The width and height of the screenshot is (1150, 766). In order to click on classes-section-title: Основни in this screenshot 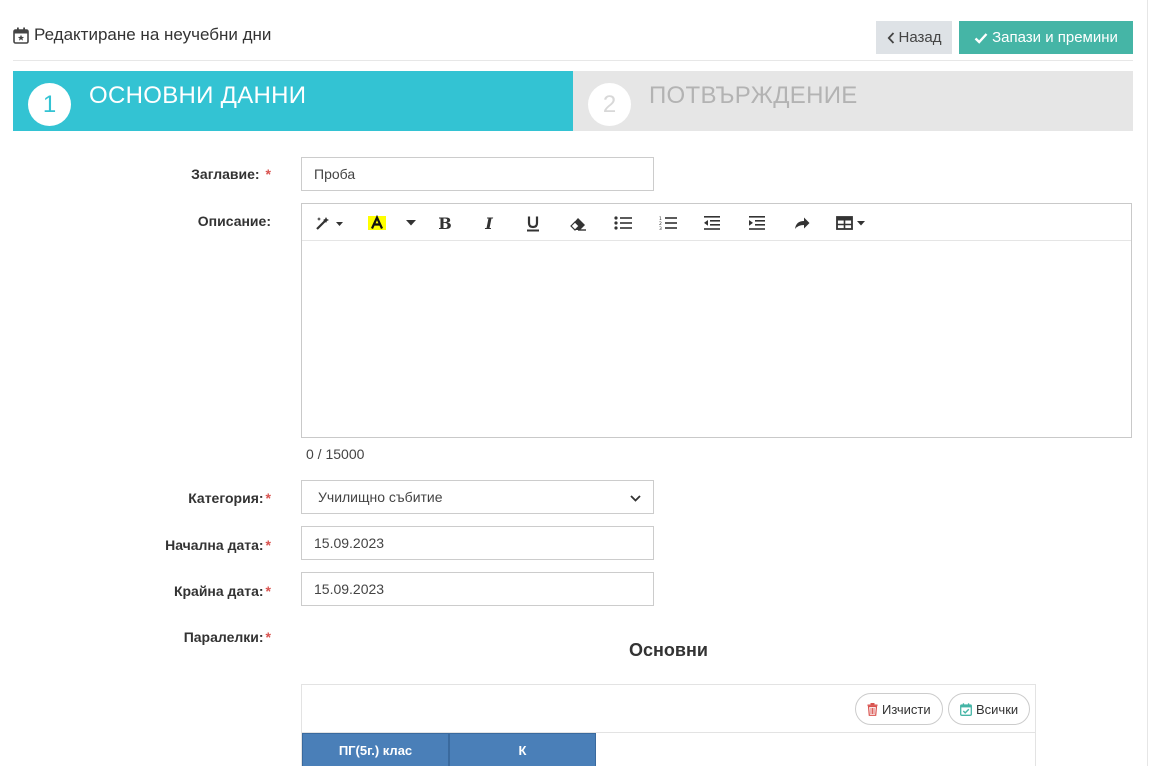, I will do `click(668, 650)`.